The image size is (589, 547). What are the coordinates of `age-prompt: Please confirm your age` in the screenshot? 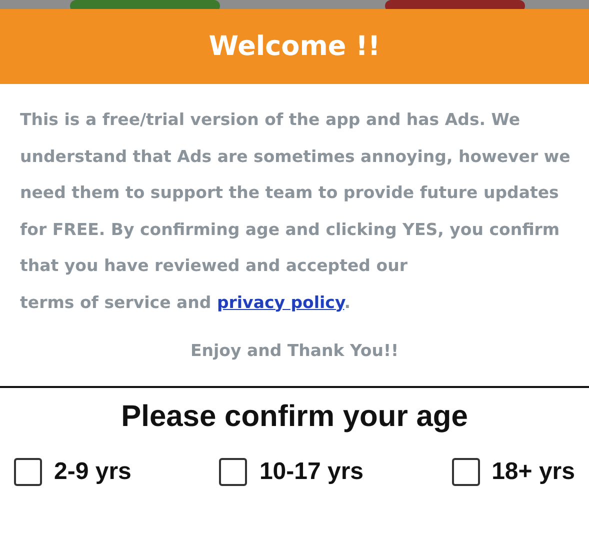 It's located at (294, 417).